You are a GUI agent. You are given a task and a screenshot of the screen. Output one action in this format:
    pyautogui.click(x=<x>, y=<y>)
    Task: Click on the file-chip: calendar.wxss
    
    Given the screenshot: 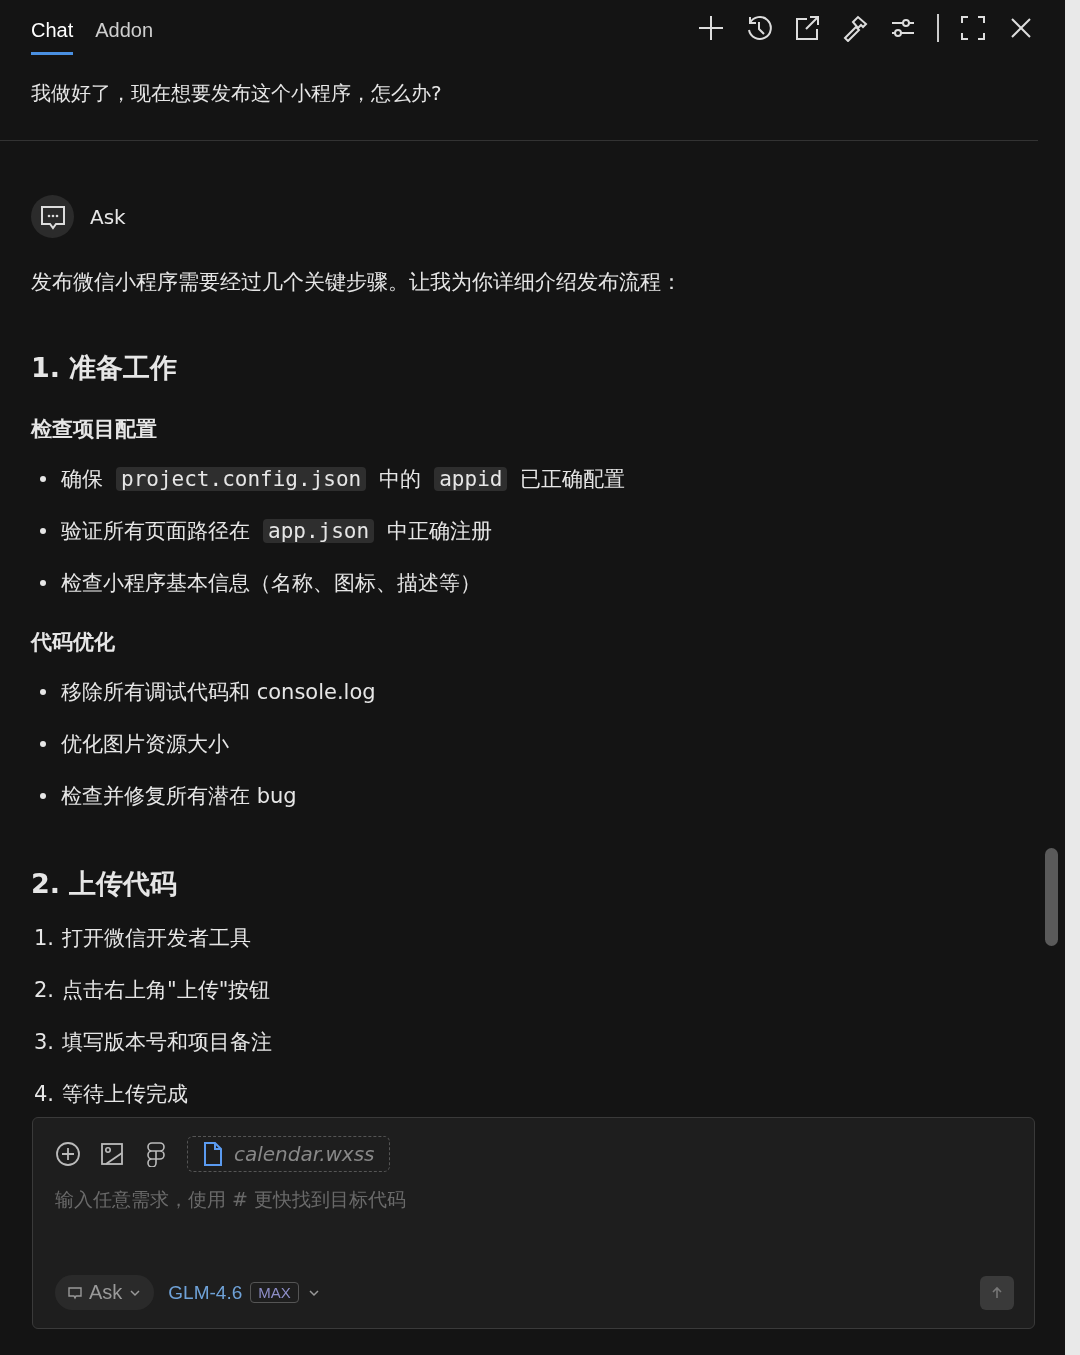 What is the action you would take?
    pyautogui.click(x=288, y=1154)
    